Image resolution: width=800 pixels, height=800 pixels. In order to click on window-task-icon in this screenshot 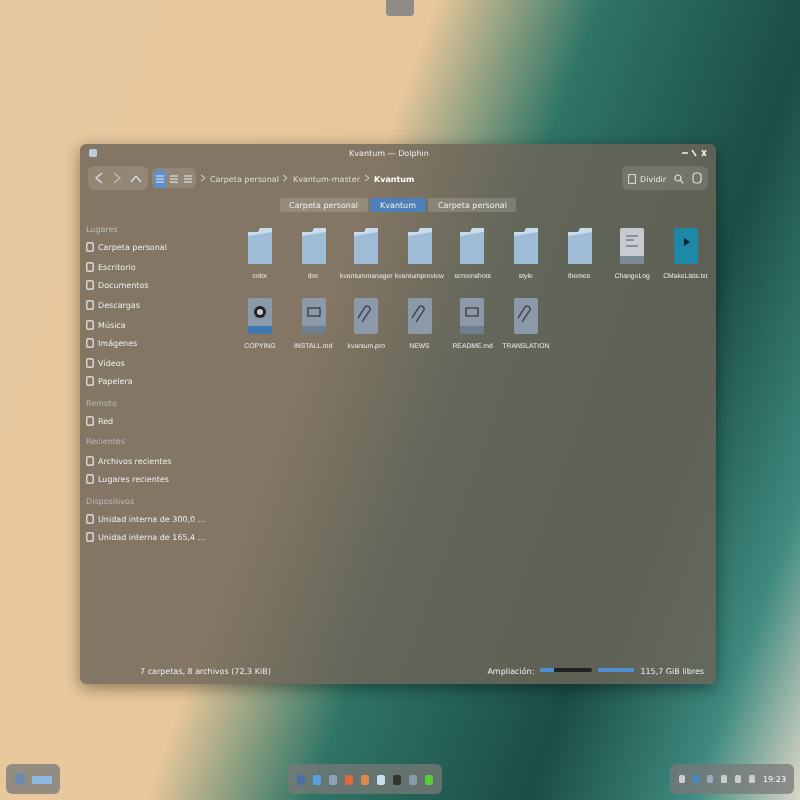, I will do `click(42, 779)`.